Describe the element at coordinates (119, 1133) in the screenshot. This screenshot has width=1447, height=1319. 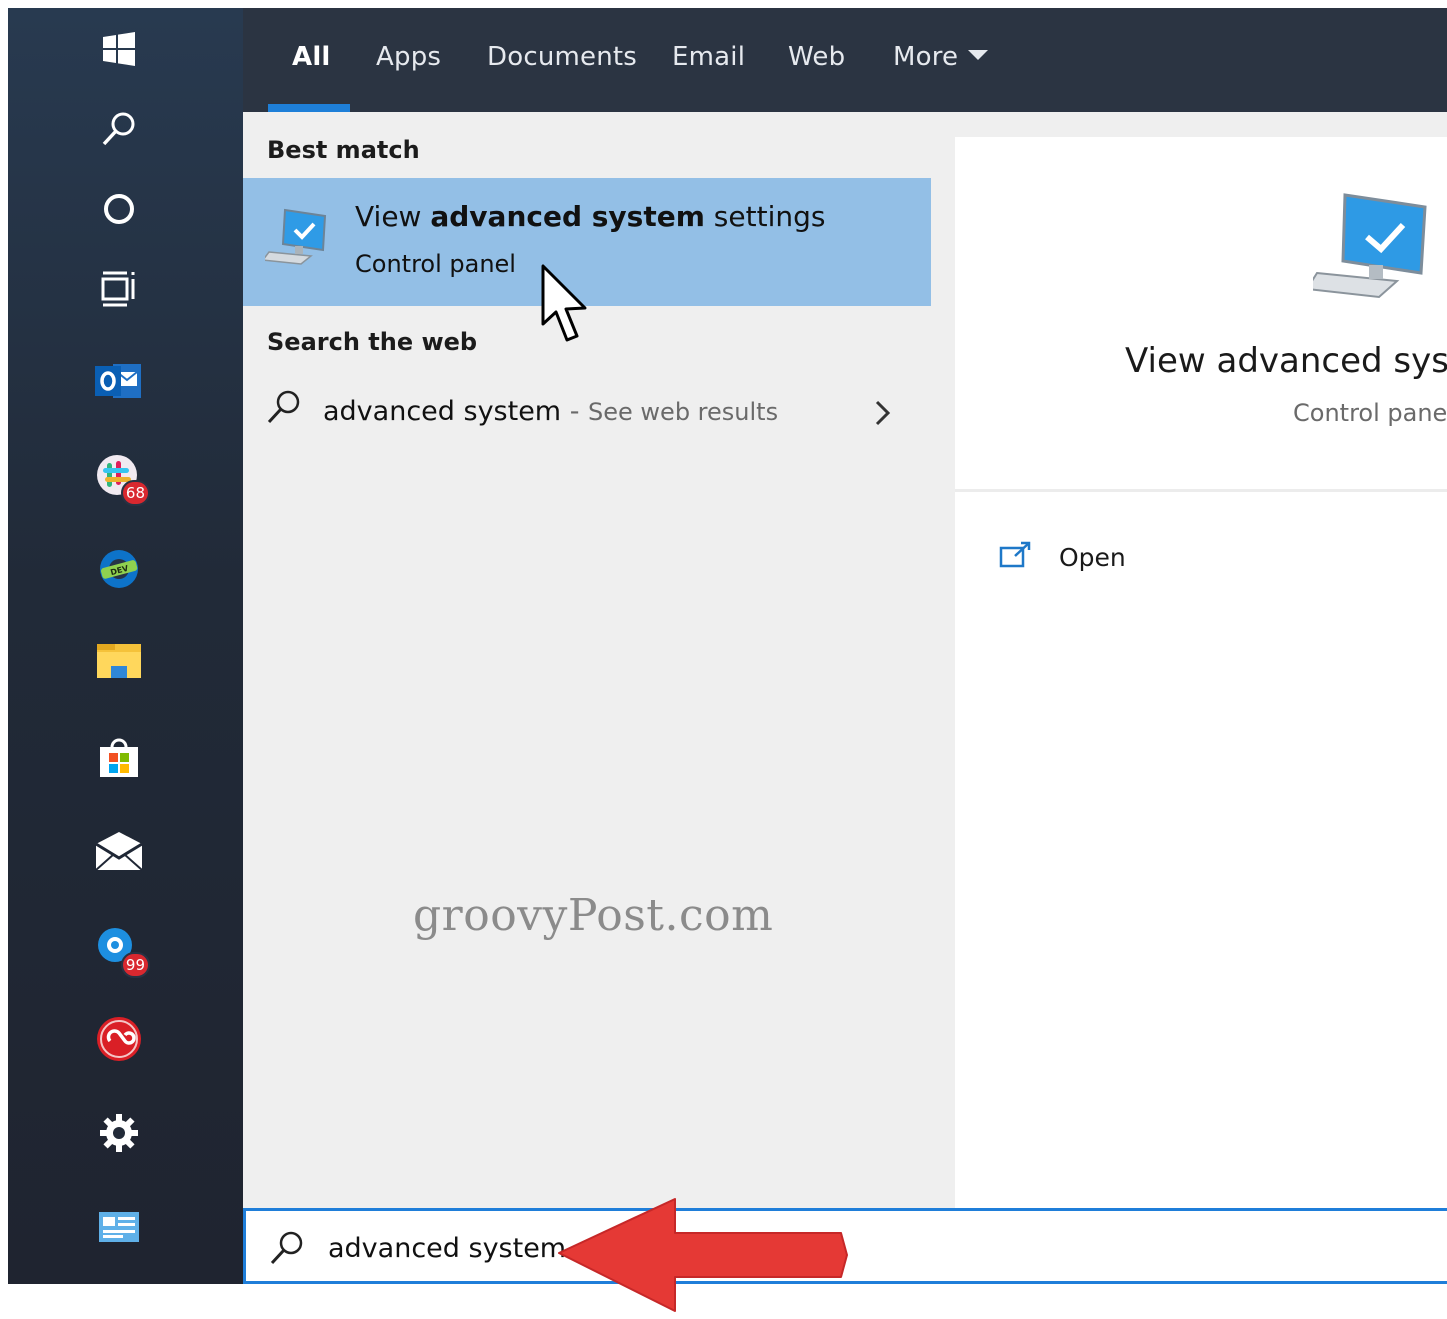
I see `settings-icon` at that location.